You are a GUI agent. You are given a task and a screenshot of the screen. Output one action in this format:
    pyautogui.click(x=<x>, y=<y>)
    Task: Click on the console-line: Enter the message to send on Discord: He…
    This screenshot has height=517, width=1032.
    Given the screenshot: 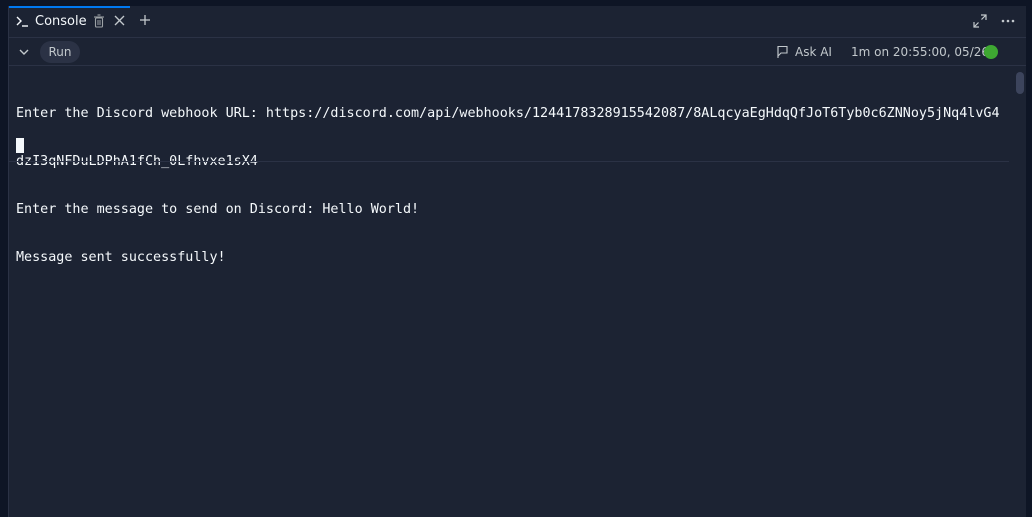 What is the action you would take?
    pyautogui.click(x=218, y=209)
    